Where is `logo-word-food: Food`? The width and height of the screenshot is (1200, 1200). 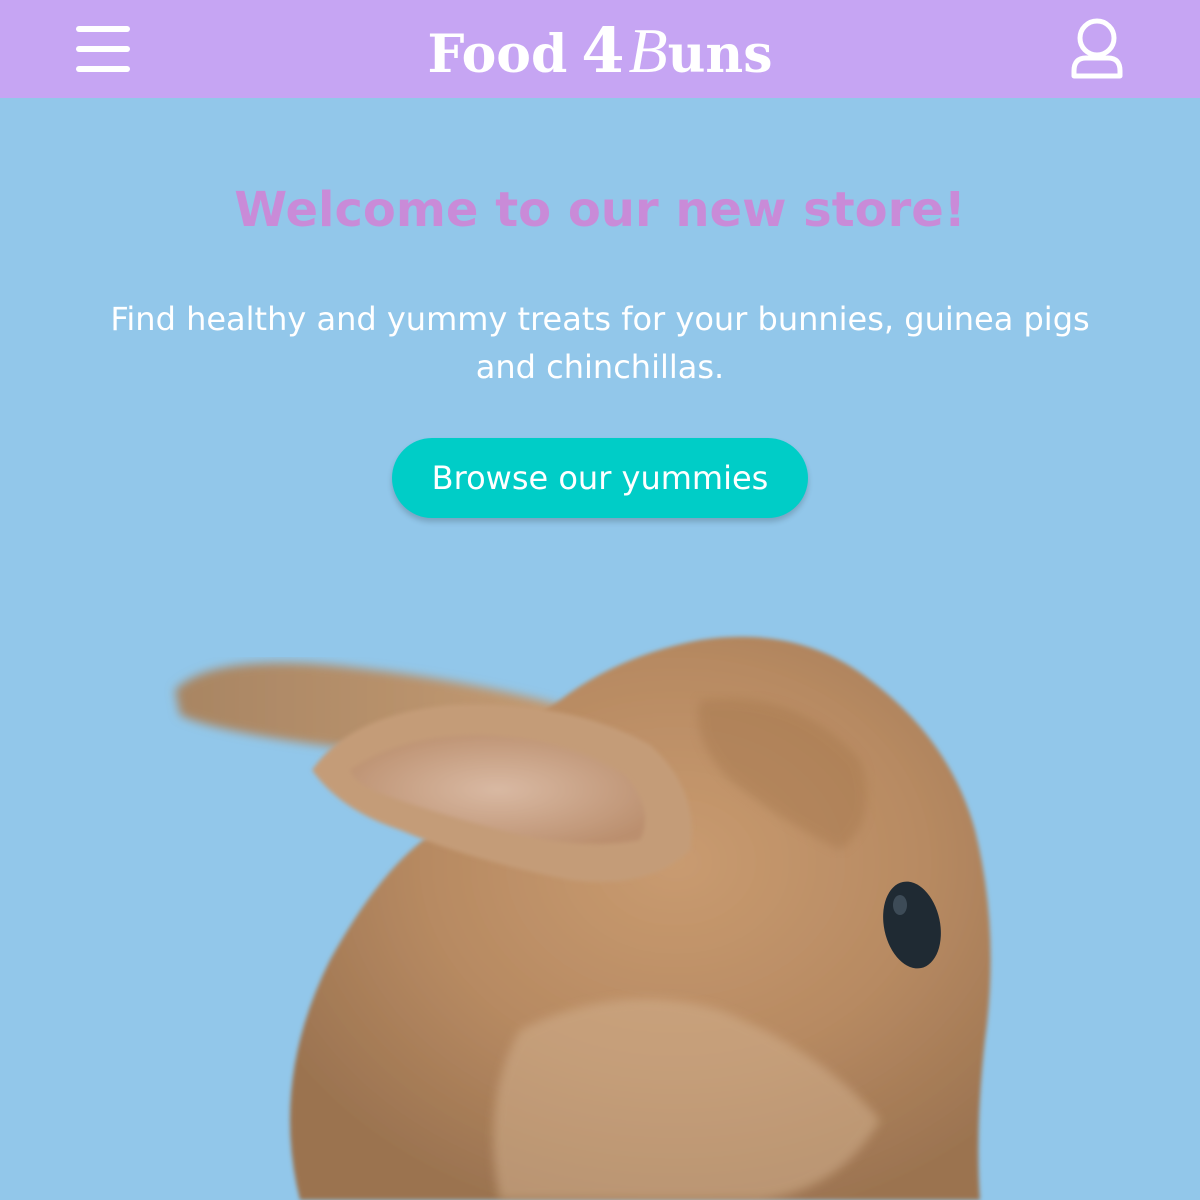
logo-word-food: Food is located at coordinates (497, 54).